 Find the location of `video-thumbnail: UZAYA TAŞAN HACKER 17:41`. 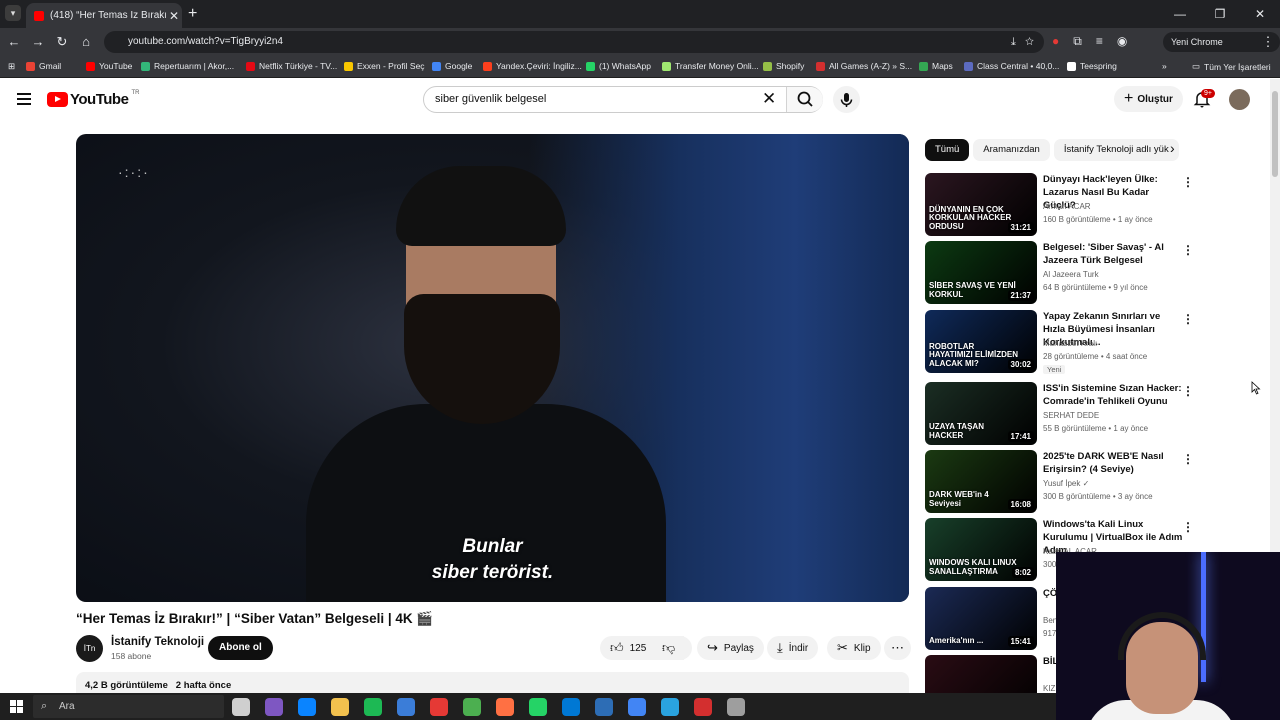

video-thumbnail: UZAYA TAŞAN HACKER 17:41 is located at coordinates (981, 413).